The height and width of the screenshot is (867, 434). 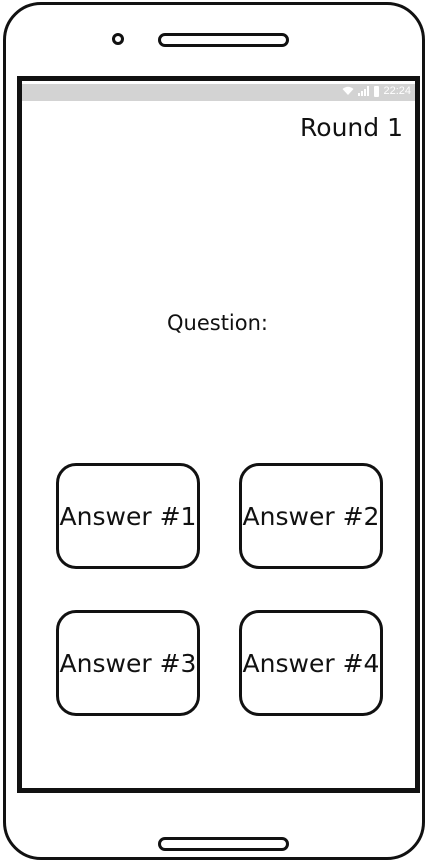 What do you see at coordinates (218, 92) in the screenshot?
I see `status-bar: 22:24` at bounding box center [218, 92].